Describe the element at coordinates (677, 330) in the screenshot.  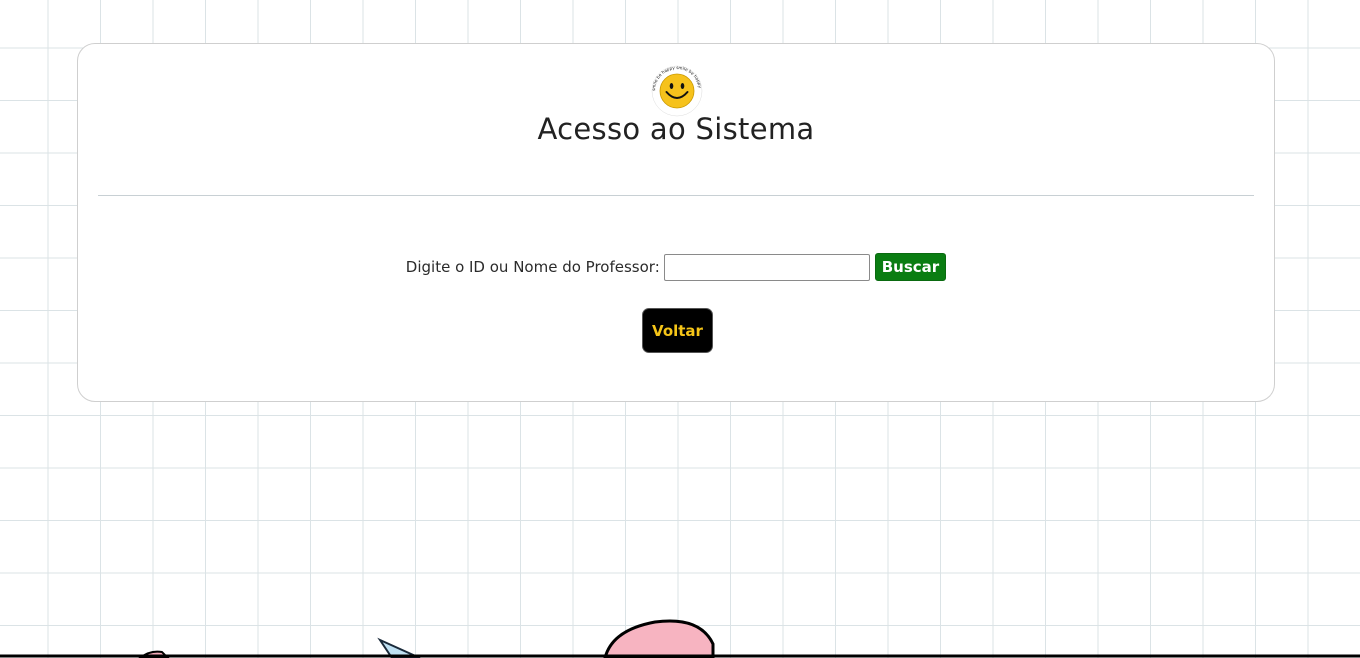
I see `back-button: Voltar` at that location.